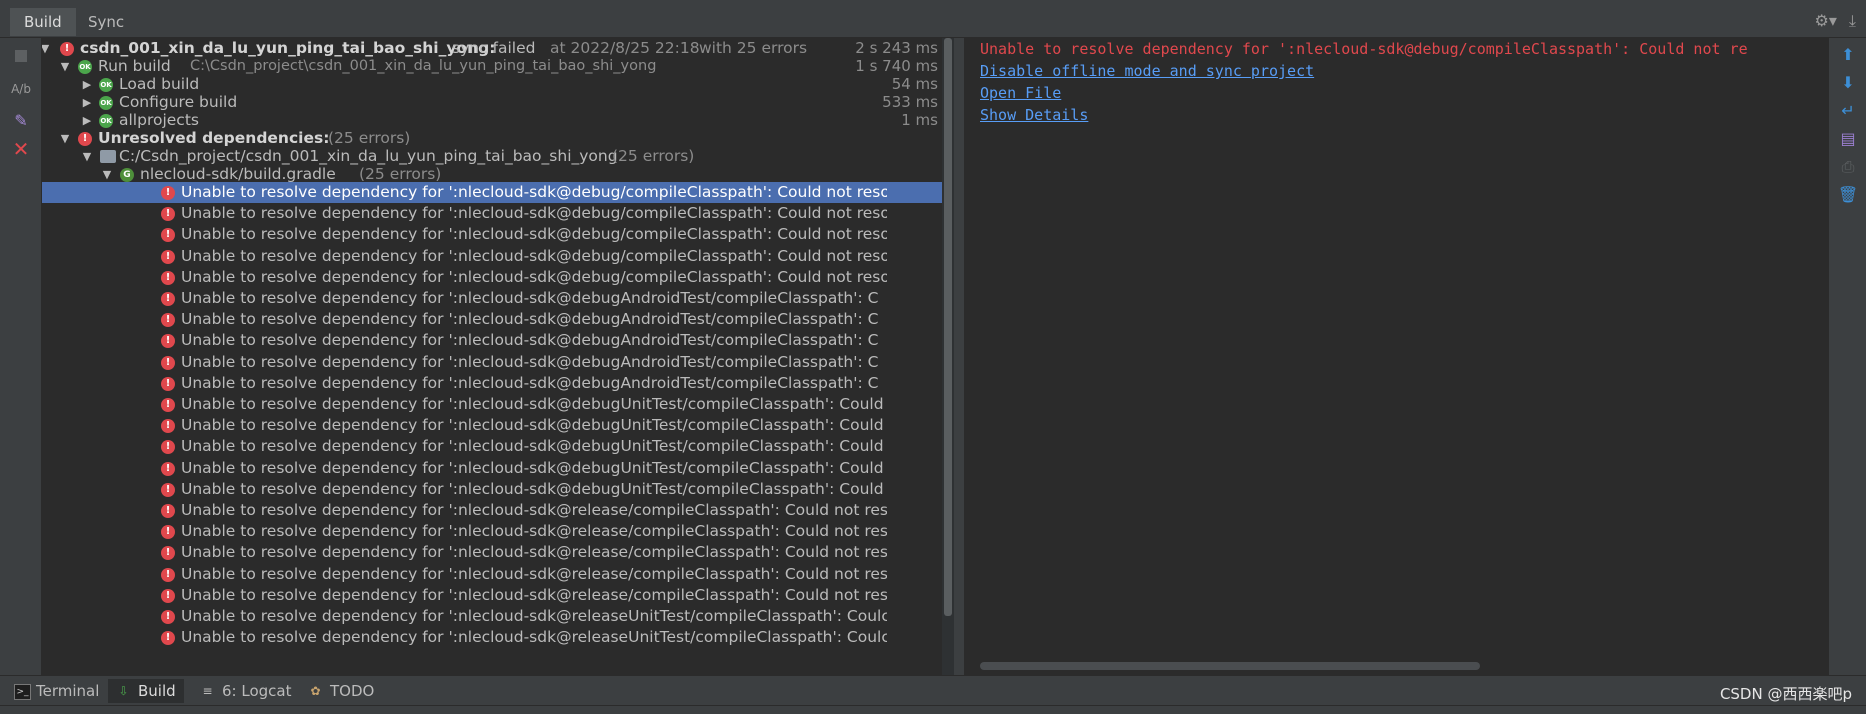 The height and width of the screenshot is (714, 1866). What do you see at coordinates (43, 22) in the screenshot?
I see `tab-build: Build` at bounding box center [43, 22].